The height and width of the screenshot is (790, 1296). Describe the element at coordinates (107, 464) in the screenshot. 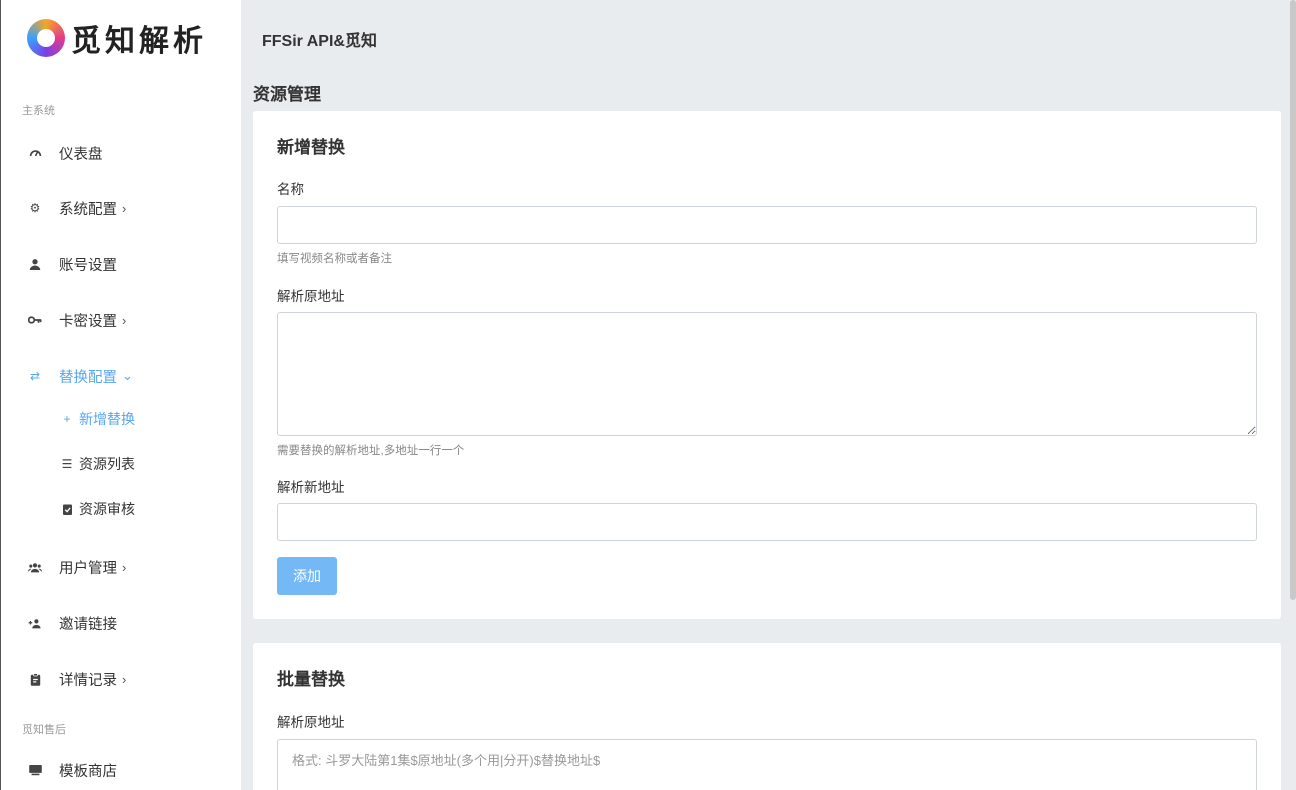

I see `sidebar-subitem-label: 资源列表` at that location.